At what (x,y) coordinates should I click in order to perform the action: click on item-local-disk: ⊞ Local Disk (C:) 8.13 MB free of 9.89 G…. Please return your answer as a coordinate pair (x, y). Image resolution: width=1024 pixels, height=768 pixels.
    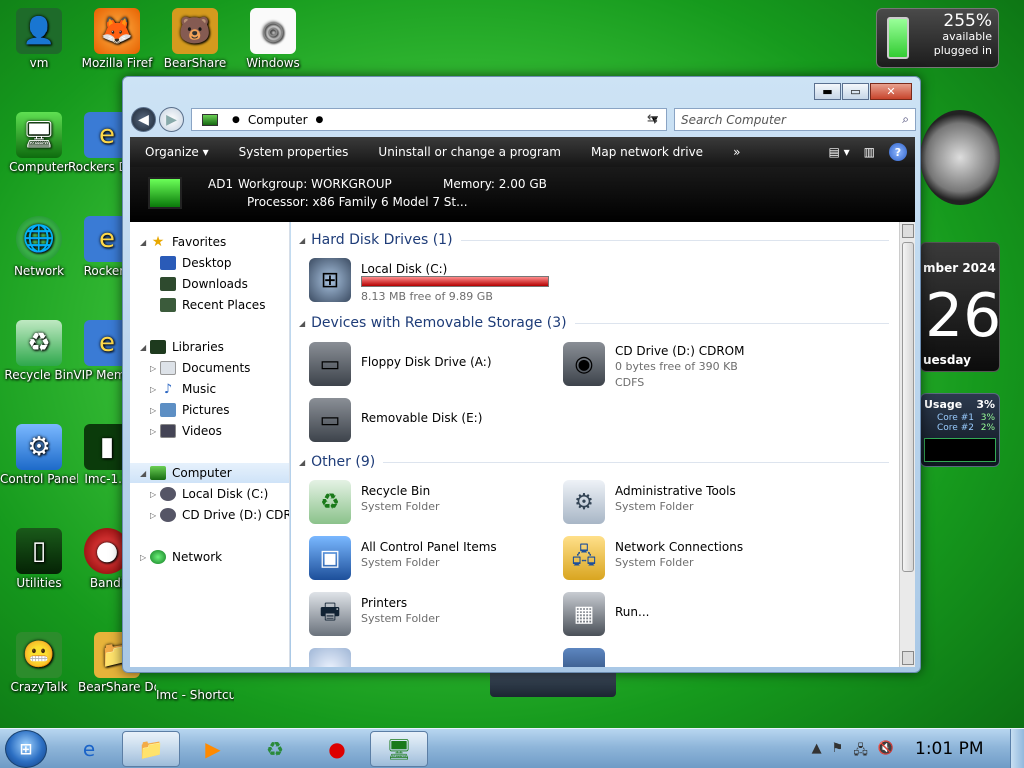
    Looking at the image, I should click on (434, 281).